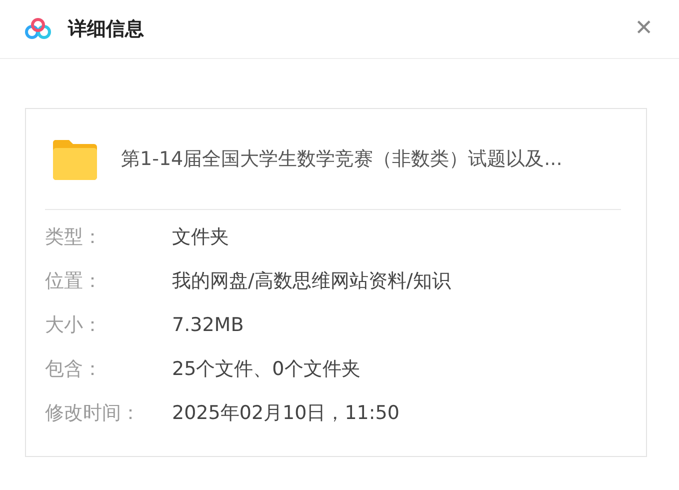 The image size is (679, 490). Describe the element at coordinates (643, 29) in the screenshot. I see `close-button: ✕` at that location.